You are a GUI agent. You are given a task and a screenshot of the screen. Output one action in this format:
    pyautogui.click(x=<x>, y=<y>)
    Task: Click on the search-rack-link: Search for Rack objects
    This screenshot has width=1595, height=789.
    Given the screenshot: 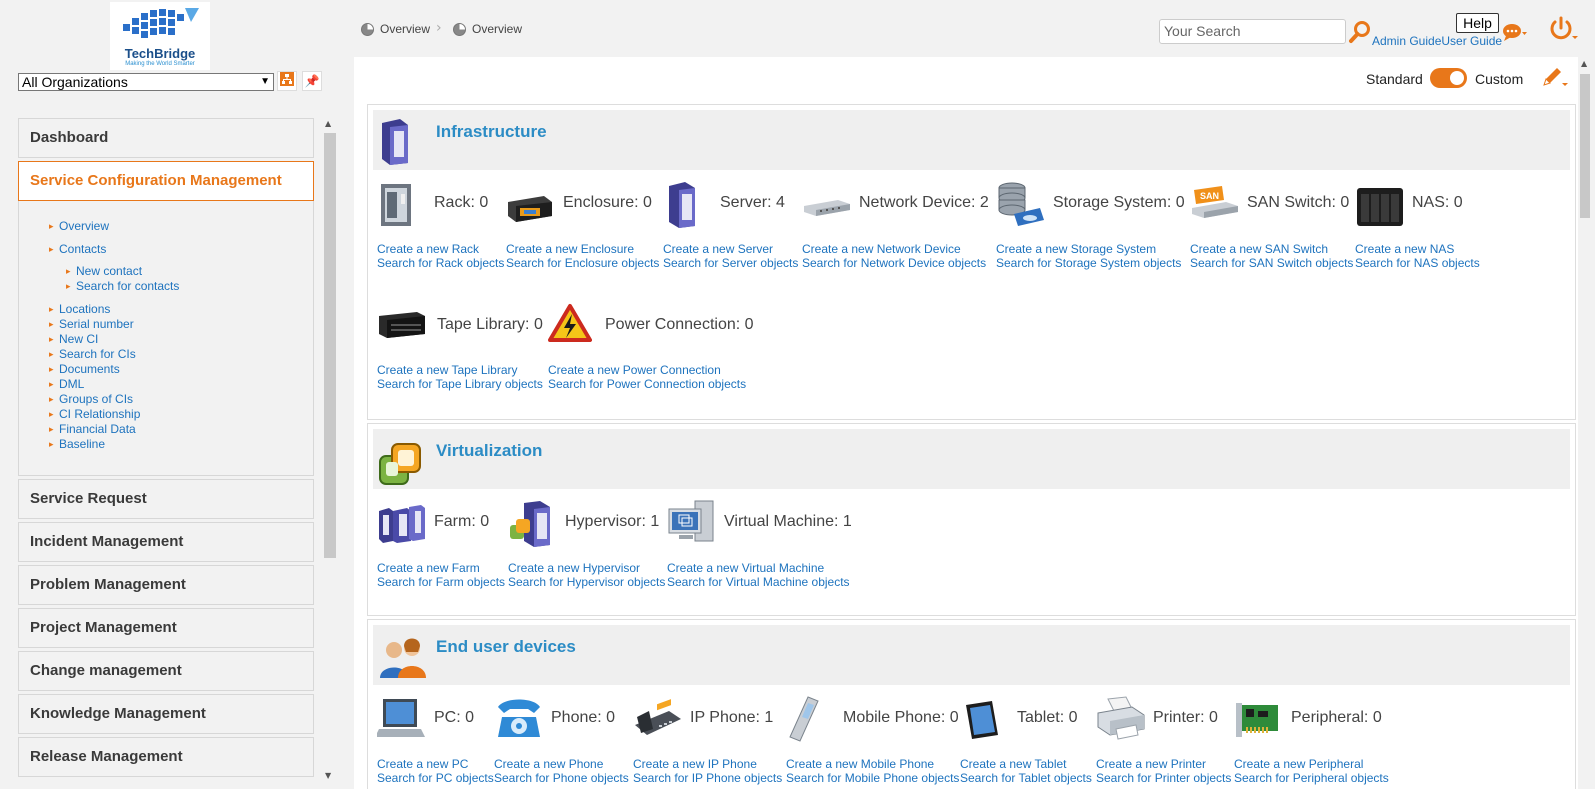 What is the action you would take?
    pyautogui.click(x=440, y=263)
    